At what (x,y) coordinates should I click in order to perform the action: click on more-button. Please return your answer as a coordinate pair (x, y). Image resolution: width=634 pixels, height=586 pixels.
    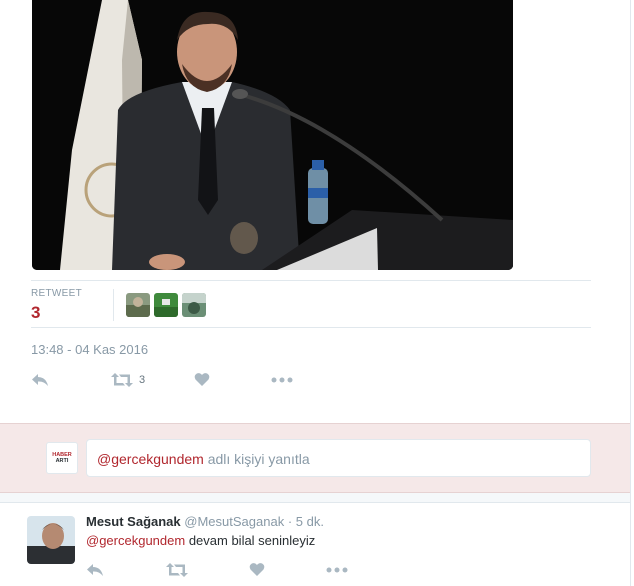
    Looking at the image, I should click on (282, 380).